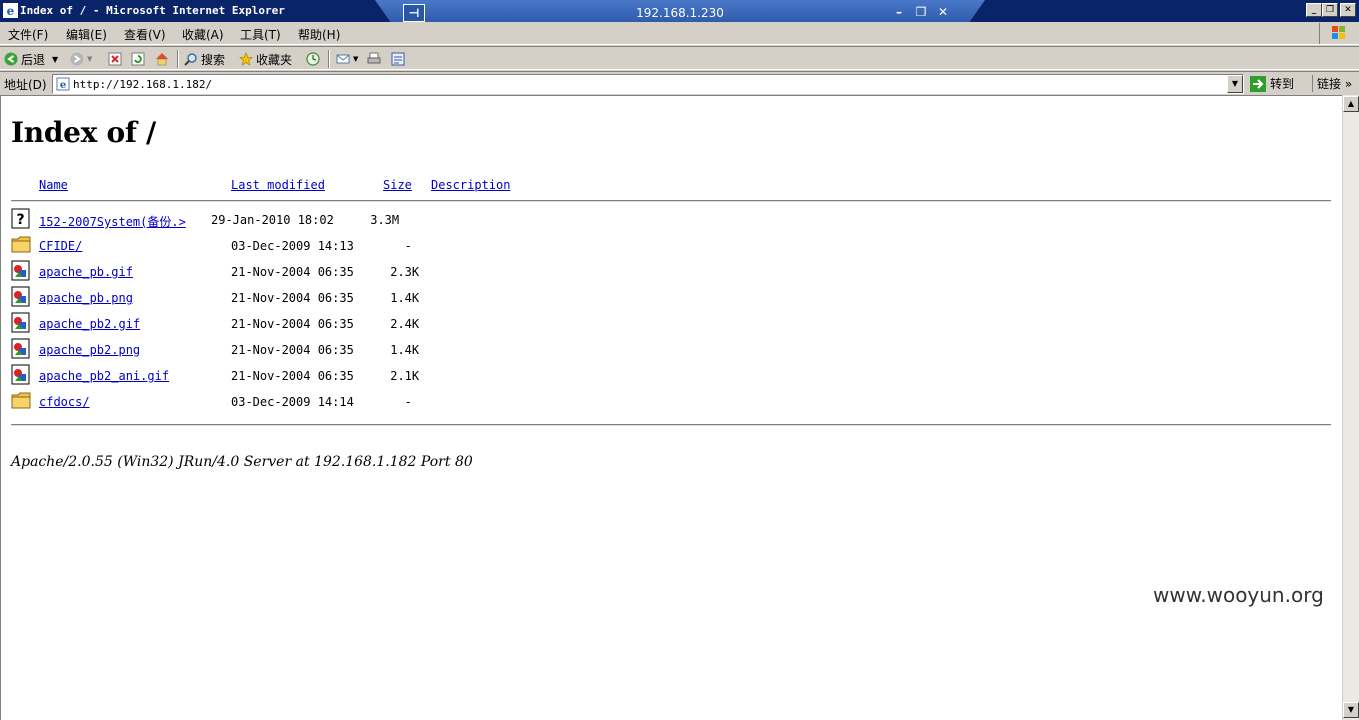 This screenshot has width=1359, height=720. What do you see at coordinates (274, 59) in the screenshot?
I see `favorites-label: 收藏夹` at bounding box center [274, 59].